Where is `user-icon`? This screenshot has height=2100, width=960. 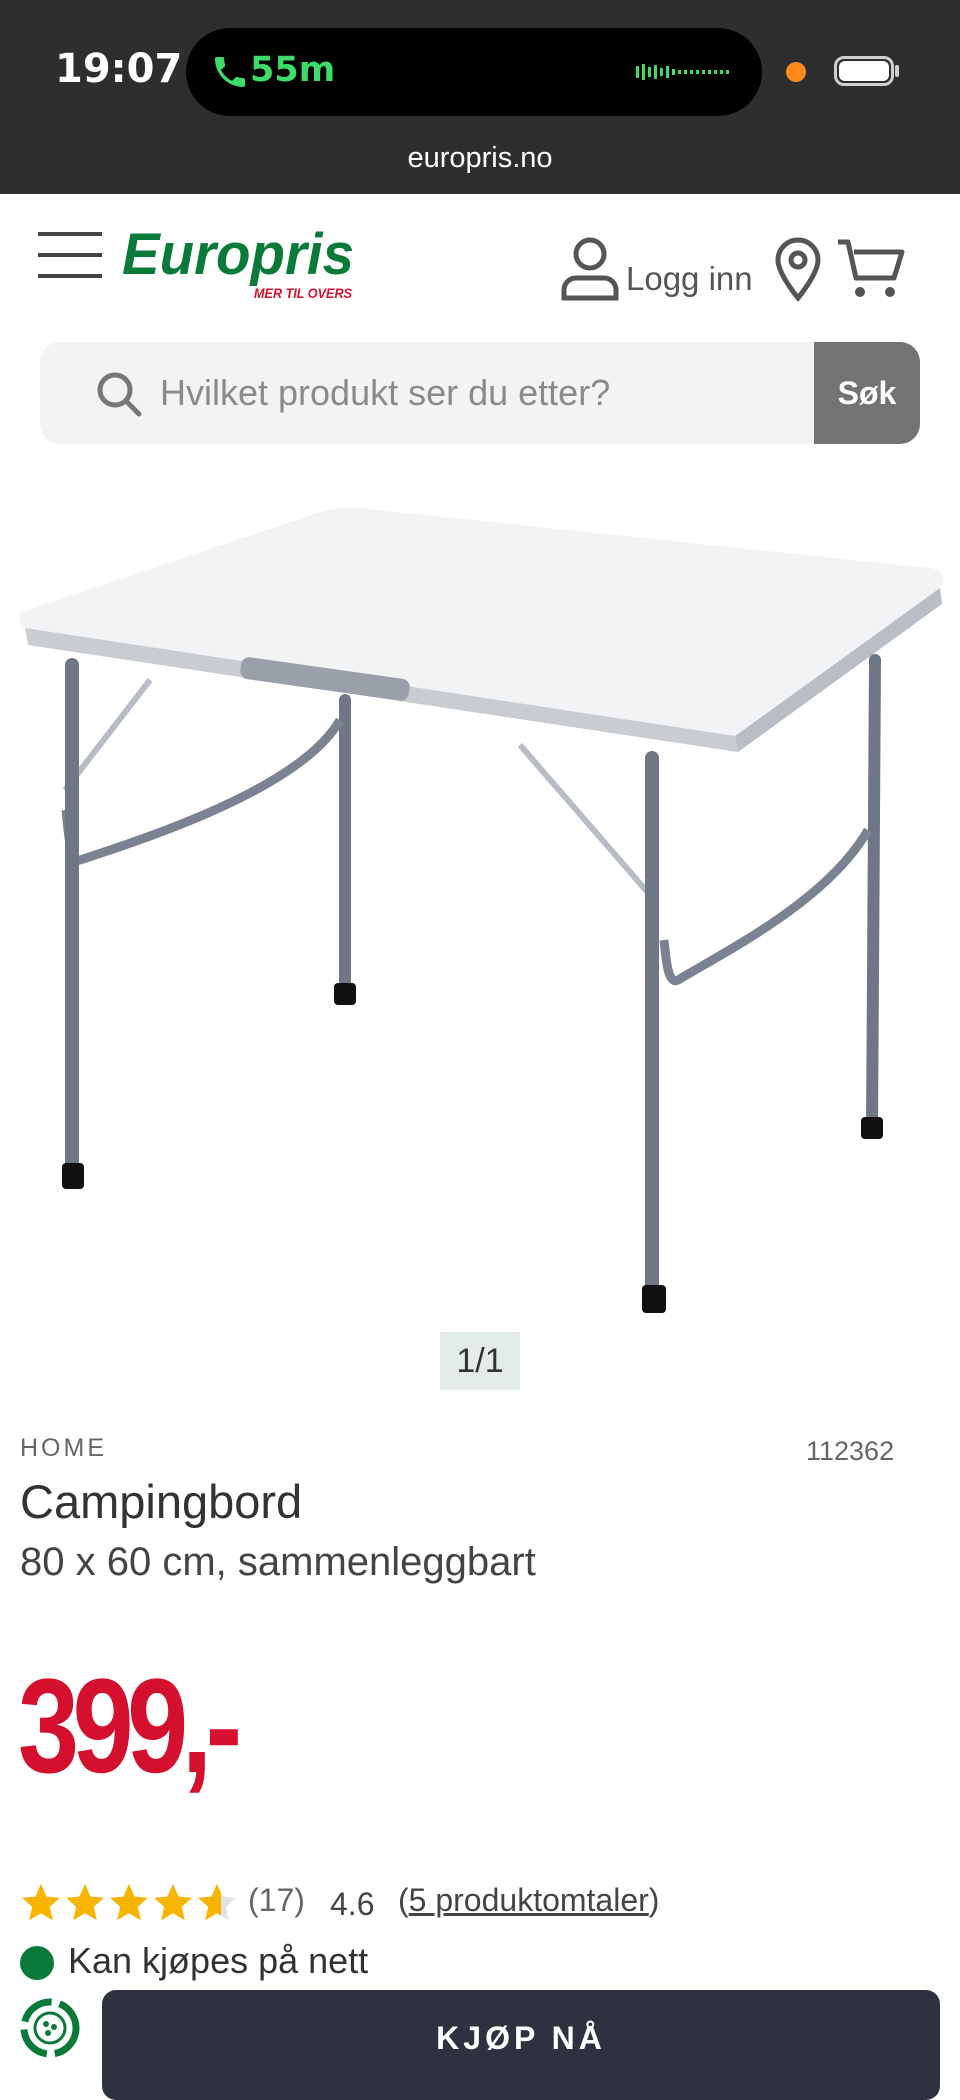
user-icon is located at coordinates (590, 269).